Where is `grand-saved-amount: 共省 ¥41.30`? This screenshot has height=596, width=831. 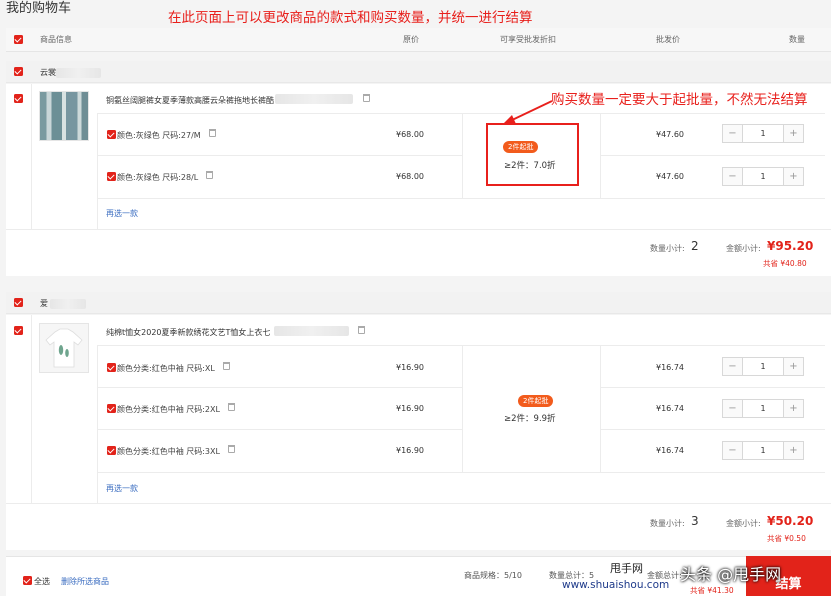 grand-saved-amount: 共省 ¥41.30 is located at coordinates (712, 590).